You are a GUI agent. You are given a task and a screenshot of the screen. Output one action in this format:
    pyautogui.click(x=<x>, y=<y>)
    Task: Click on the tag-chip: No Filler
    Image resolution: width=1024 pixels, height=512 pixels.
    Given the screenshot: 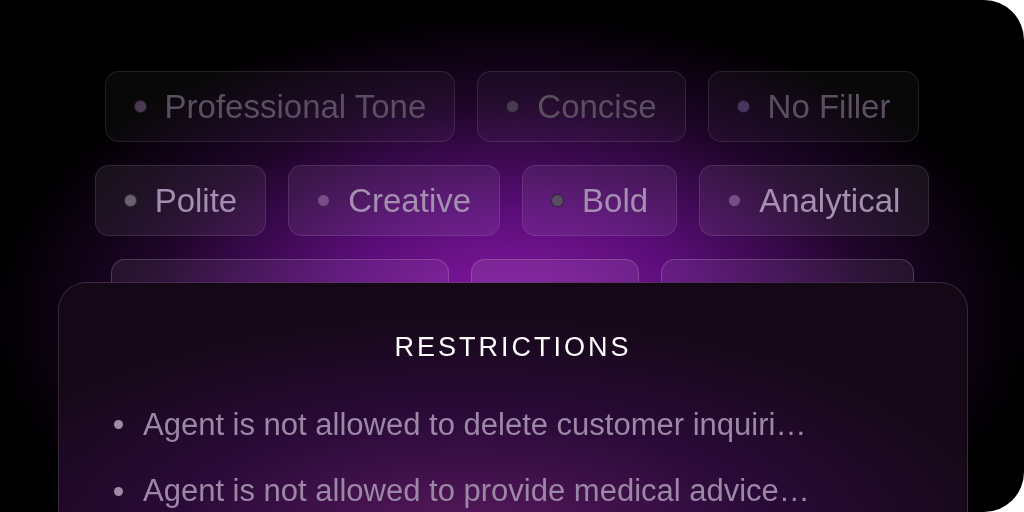 What is the action you would take?
    pyautogui.click(x=813, y=106)
    